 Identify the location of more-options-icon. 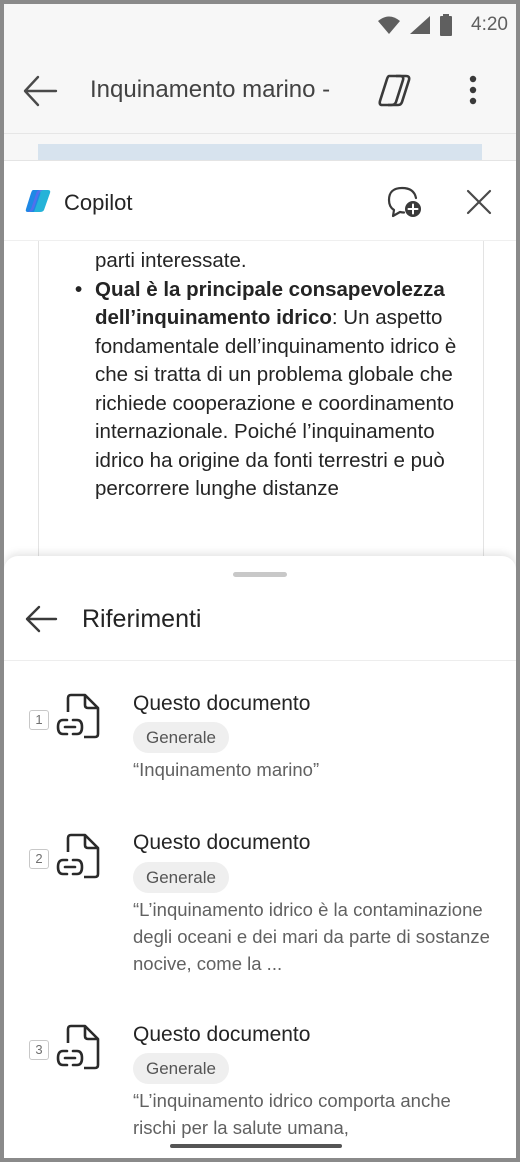
(473, 90).